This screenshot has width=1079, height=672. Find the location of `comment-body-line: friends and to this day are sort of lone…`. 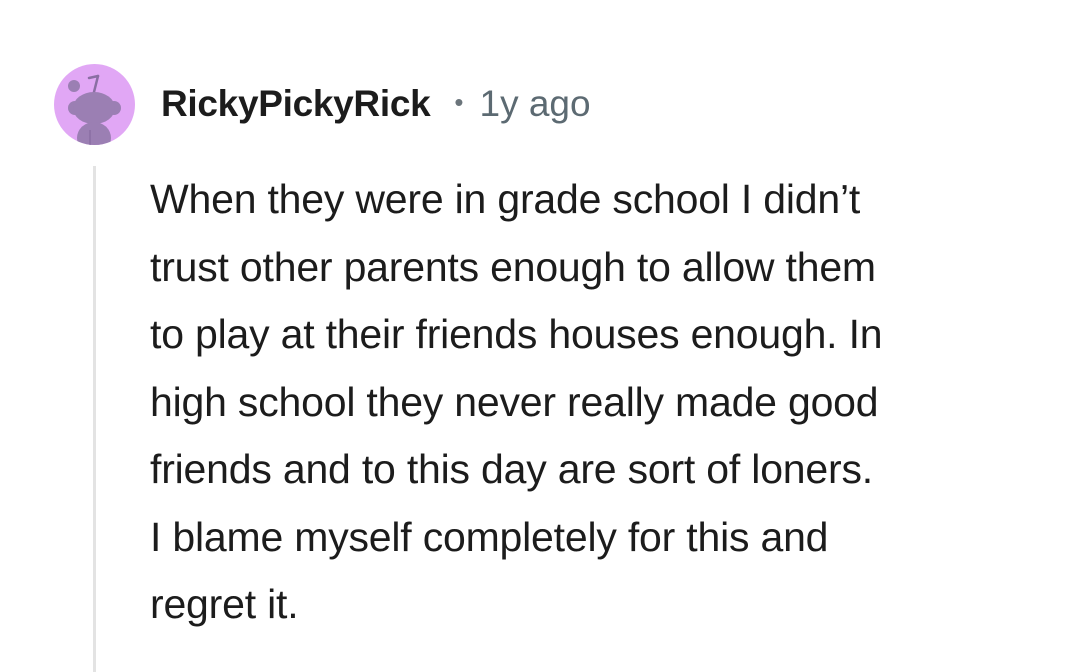

comment-body-line: friends and to this day are sort of lone… is located at coordinates (511, 469).